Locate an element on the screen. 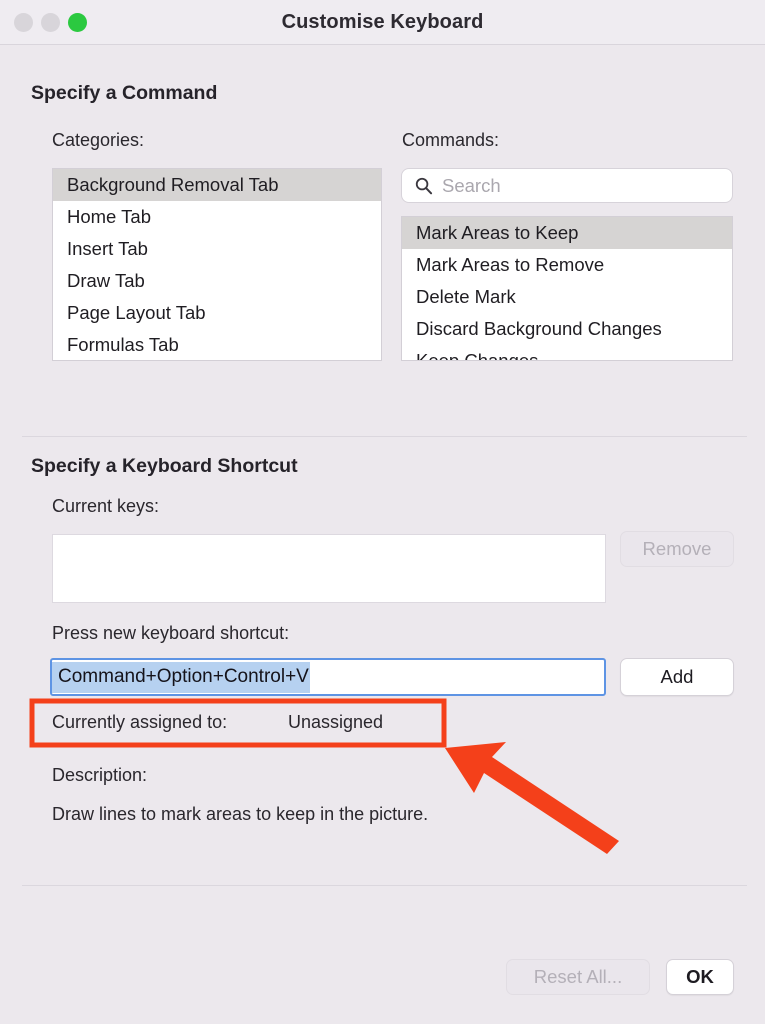 This screenshot has width=765, height=1024. list-item: Delete Mark is located at coordinates (567, 297).